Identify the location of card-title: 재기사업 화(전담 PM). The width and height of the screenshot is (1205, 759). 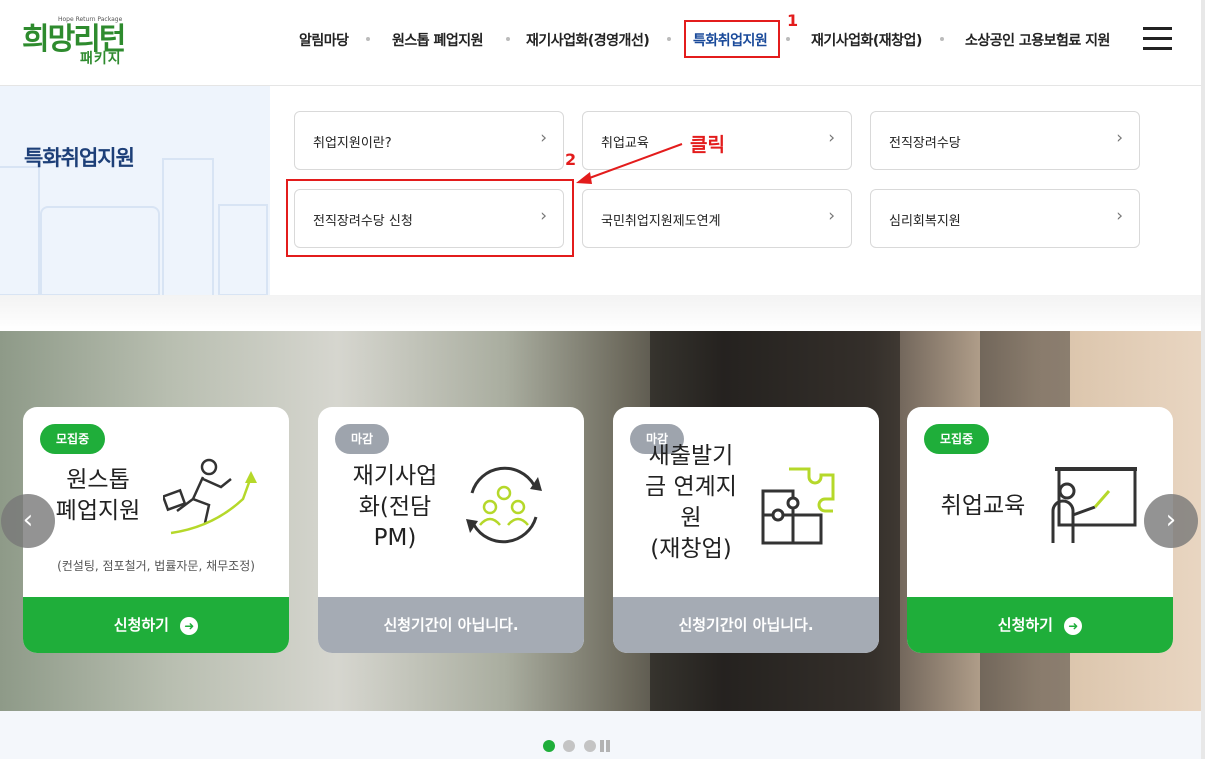
(395, 507).